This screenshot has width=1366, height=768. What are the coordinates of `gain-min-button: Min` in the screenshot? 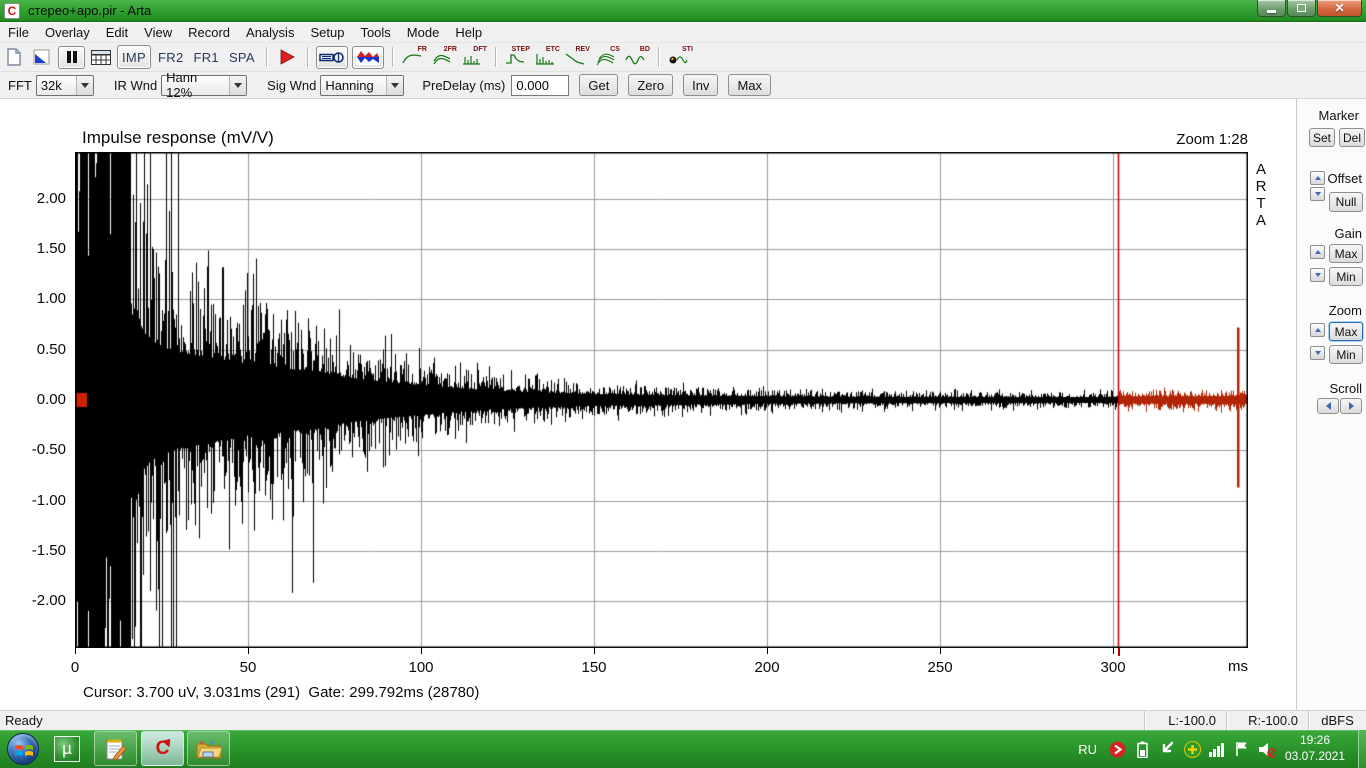 It's located at (1346, 276).